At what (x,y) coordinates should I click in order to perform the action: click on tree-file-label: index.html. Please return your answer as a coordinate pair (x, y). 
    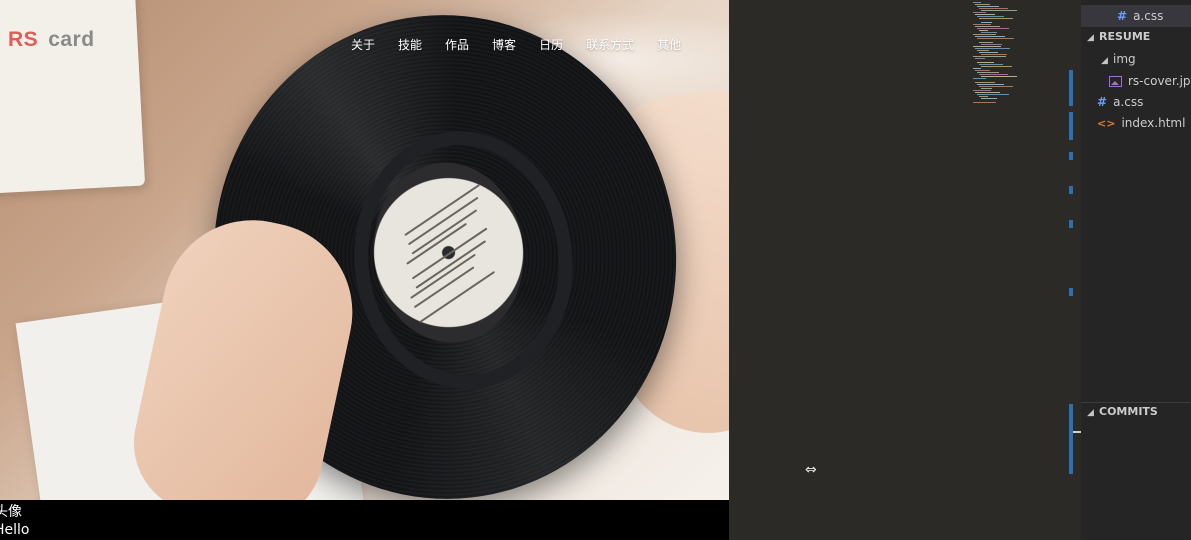
    Looking at the image, I should click on (1153, 123).